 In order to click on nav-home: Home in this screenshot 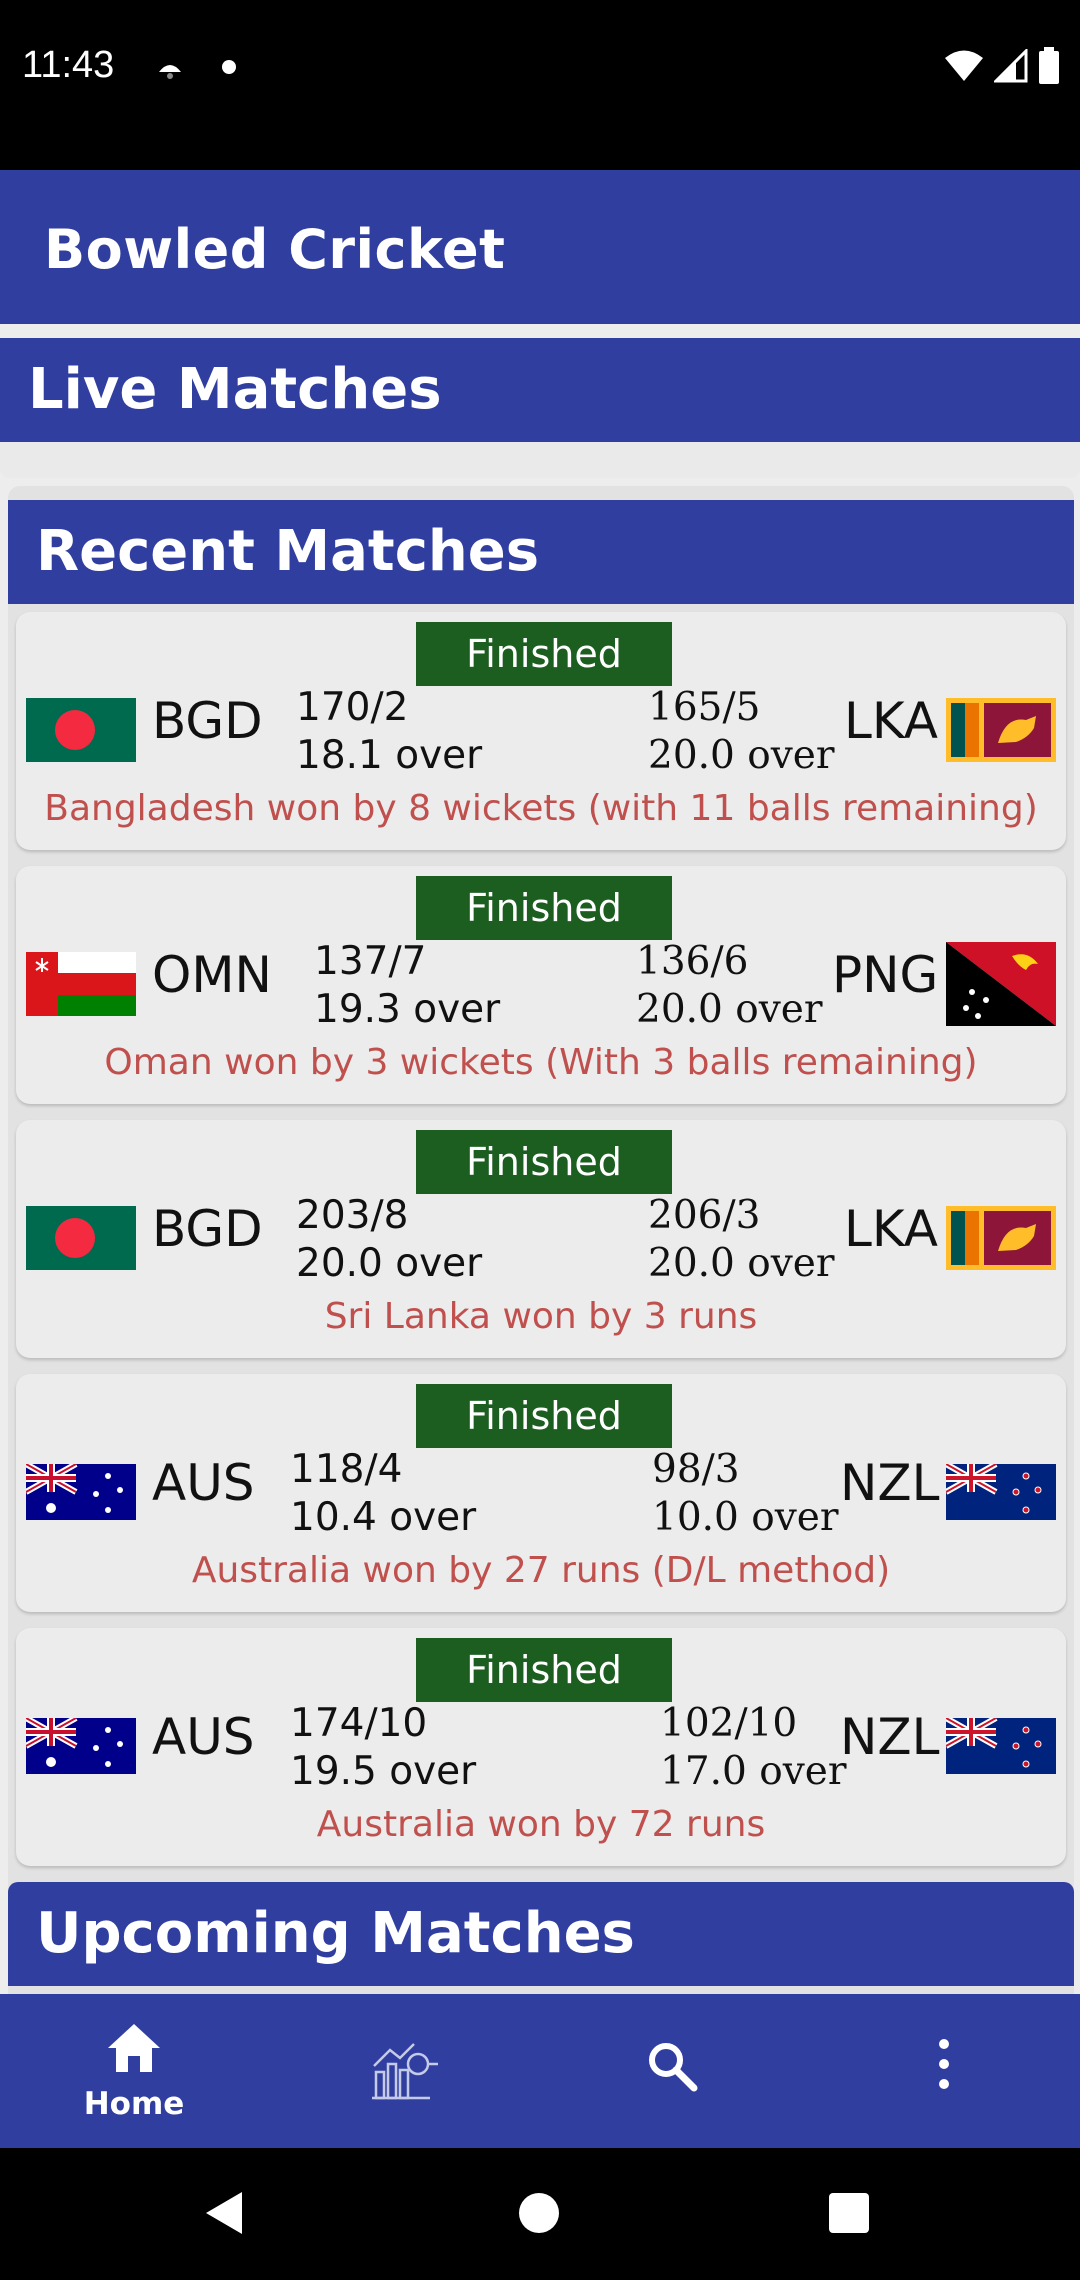, I will do `click(134, 2071)`.